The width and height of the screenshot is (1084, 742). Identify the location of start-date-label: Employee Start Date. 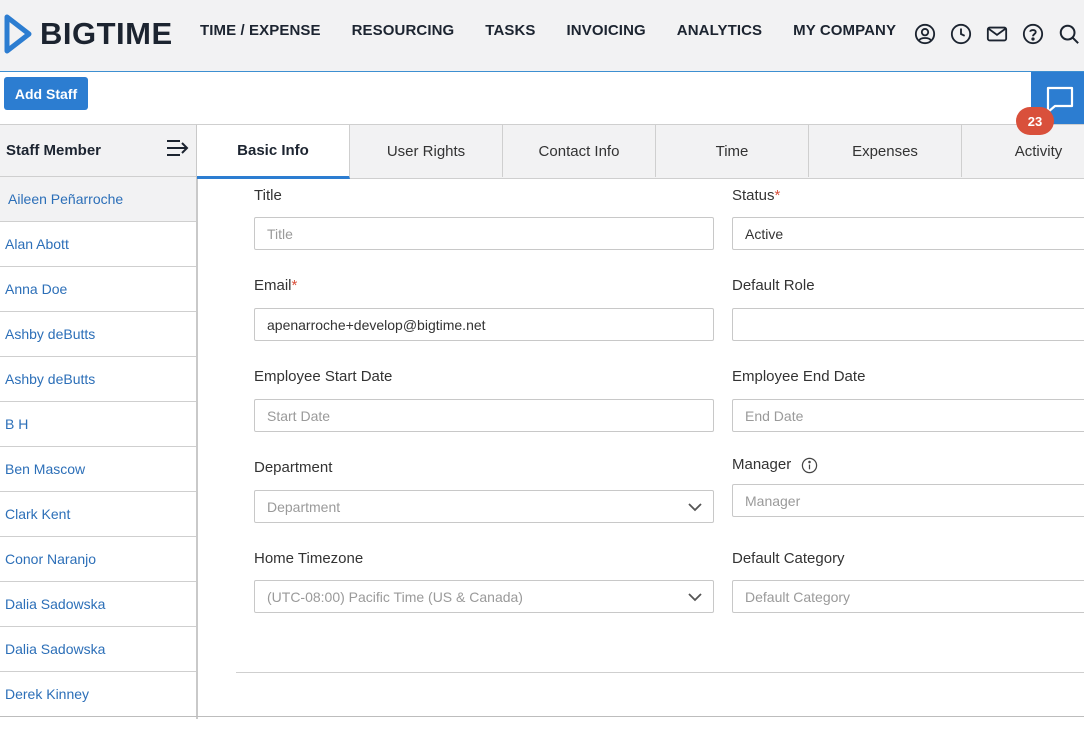
(323, 376).